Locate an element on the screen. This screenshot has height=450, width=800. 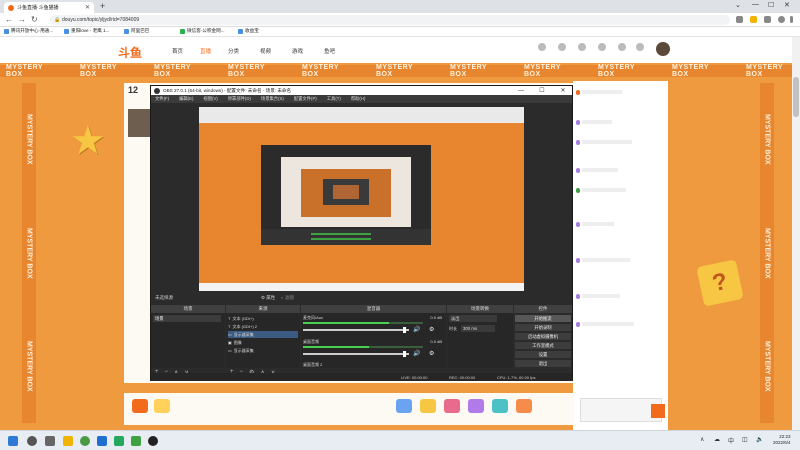
task-view-icon is located at coordinates (50, 441).